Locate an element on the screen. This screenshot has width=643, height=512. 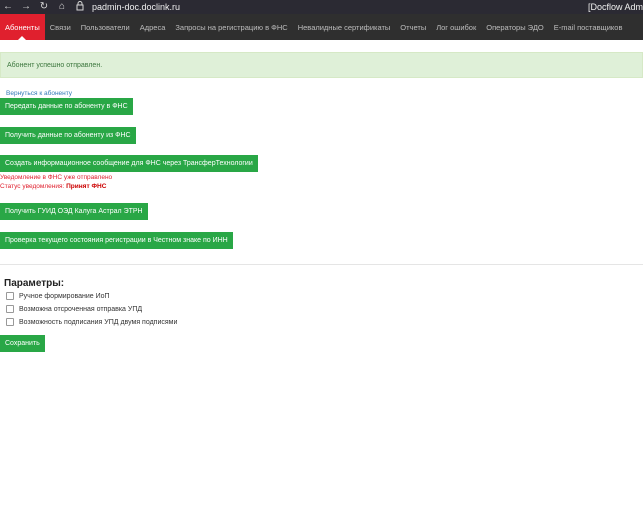
save-button: Сохранить is located at coordinates (22, 343).